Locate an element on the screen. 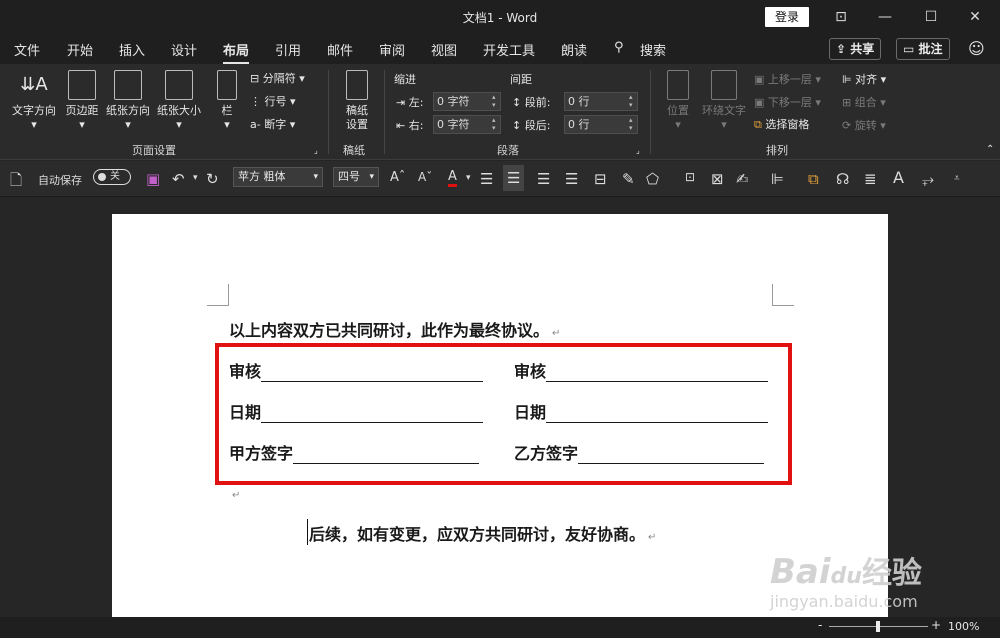 This screenshot has width=1000, height=638. tab-references: 引用 is located at coordinates (288, 49).